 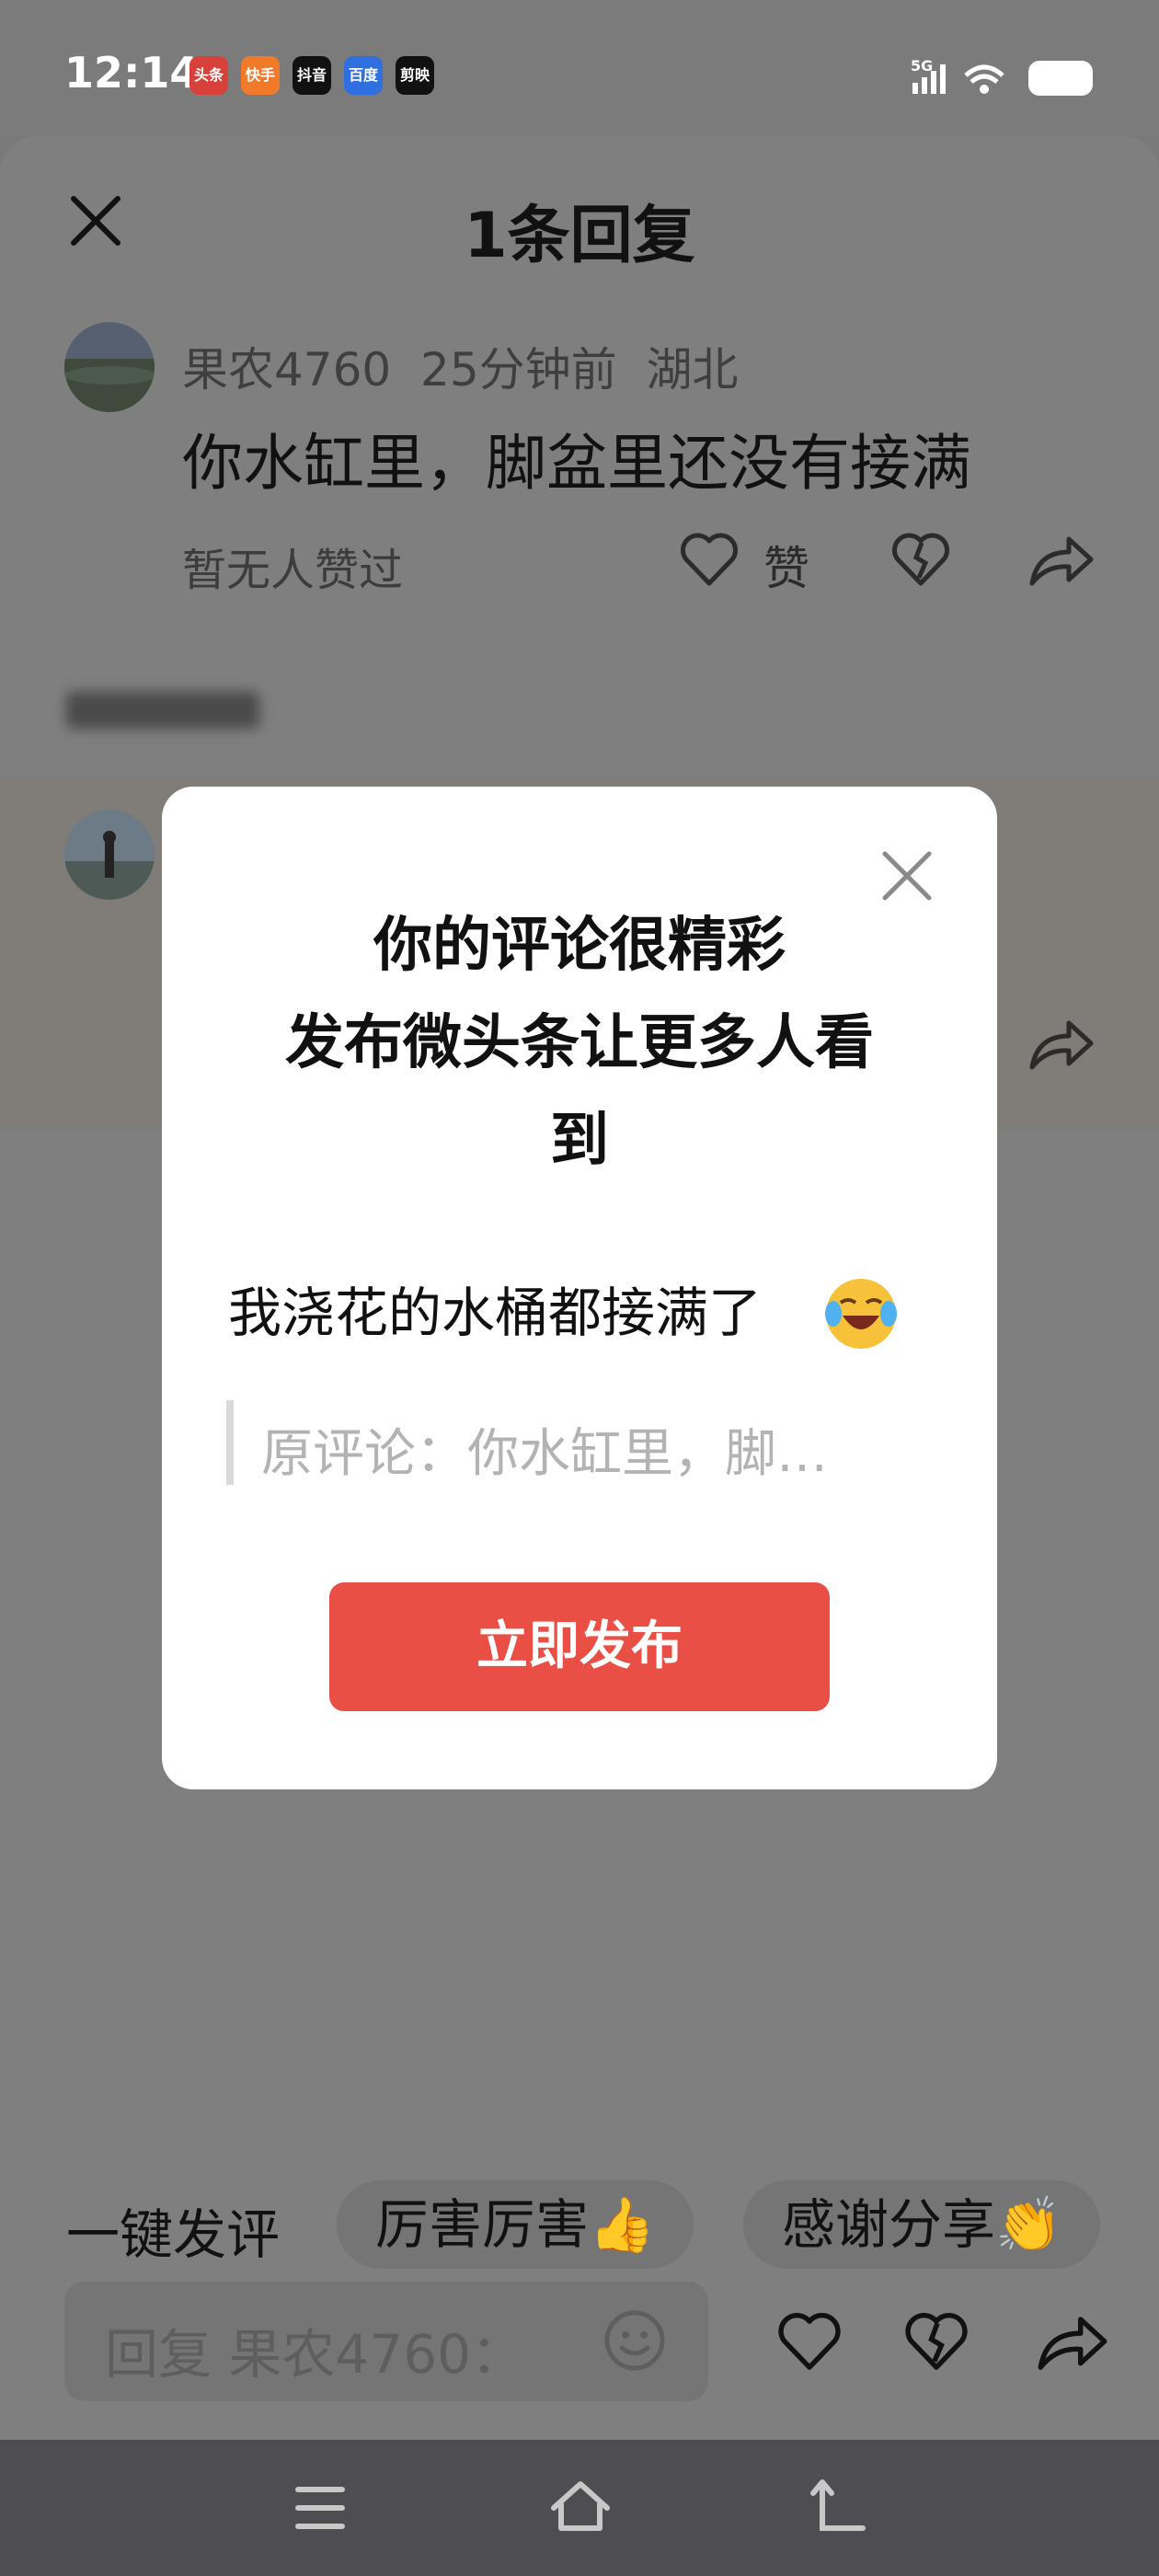 What do you see at coordinates (132, 73) in the screenshot?
I see `status-time: 12:14` at bounding box center [132, 73].